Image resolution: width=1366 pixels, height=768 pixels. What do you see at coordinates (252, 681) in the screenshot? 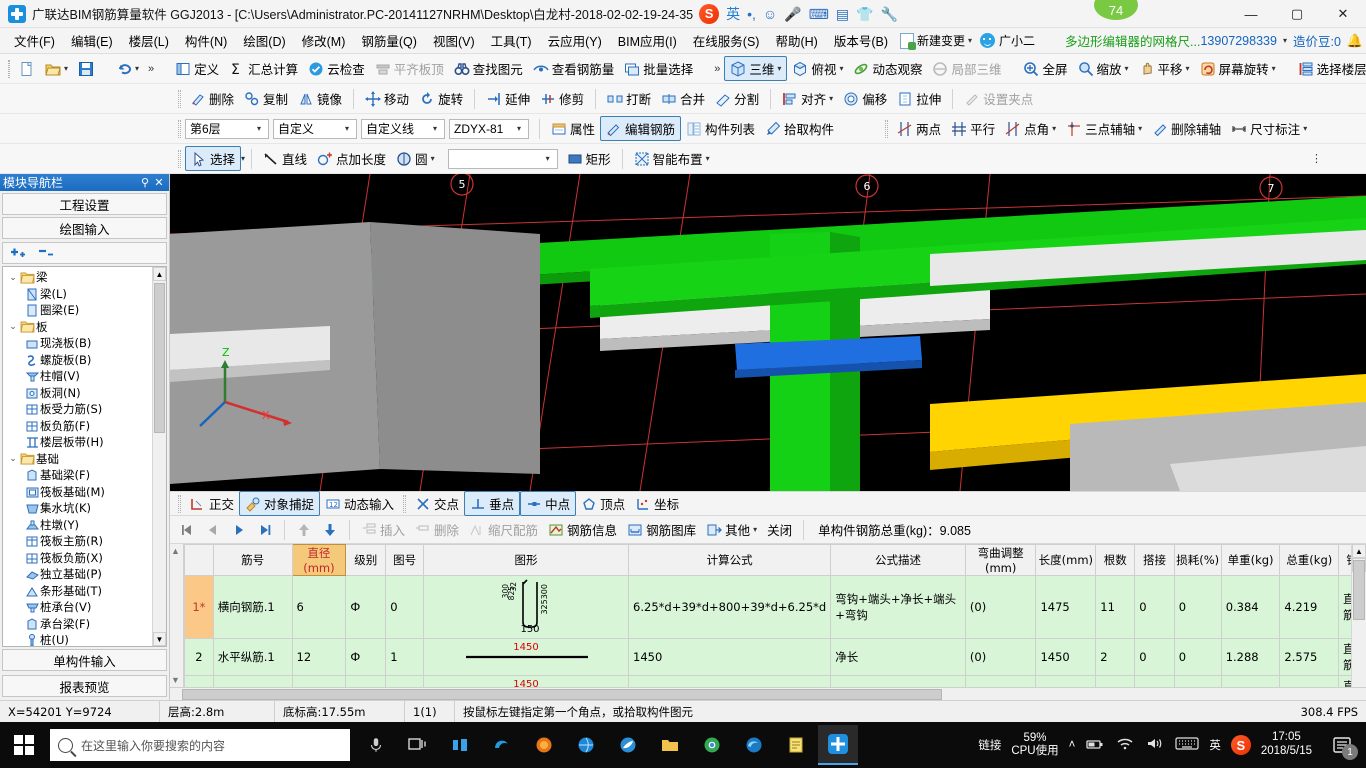
I see `cell-barname: 水平纵筋.2` at bounding box center [252, 681].